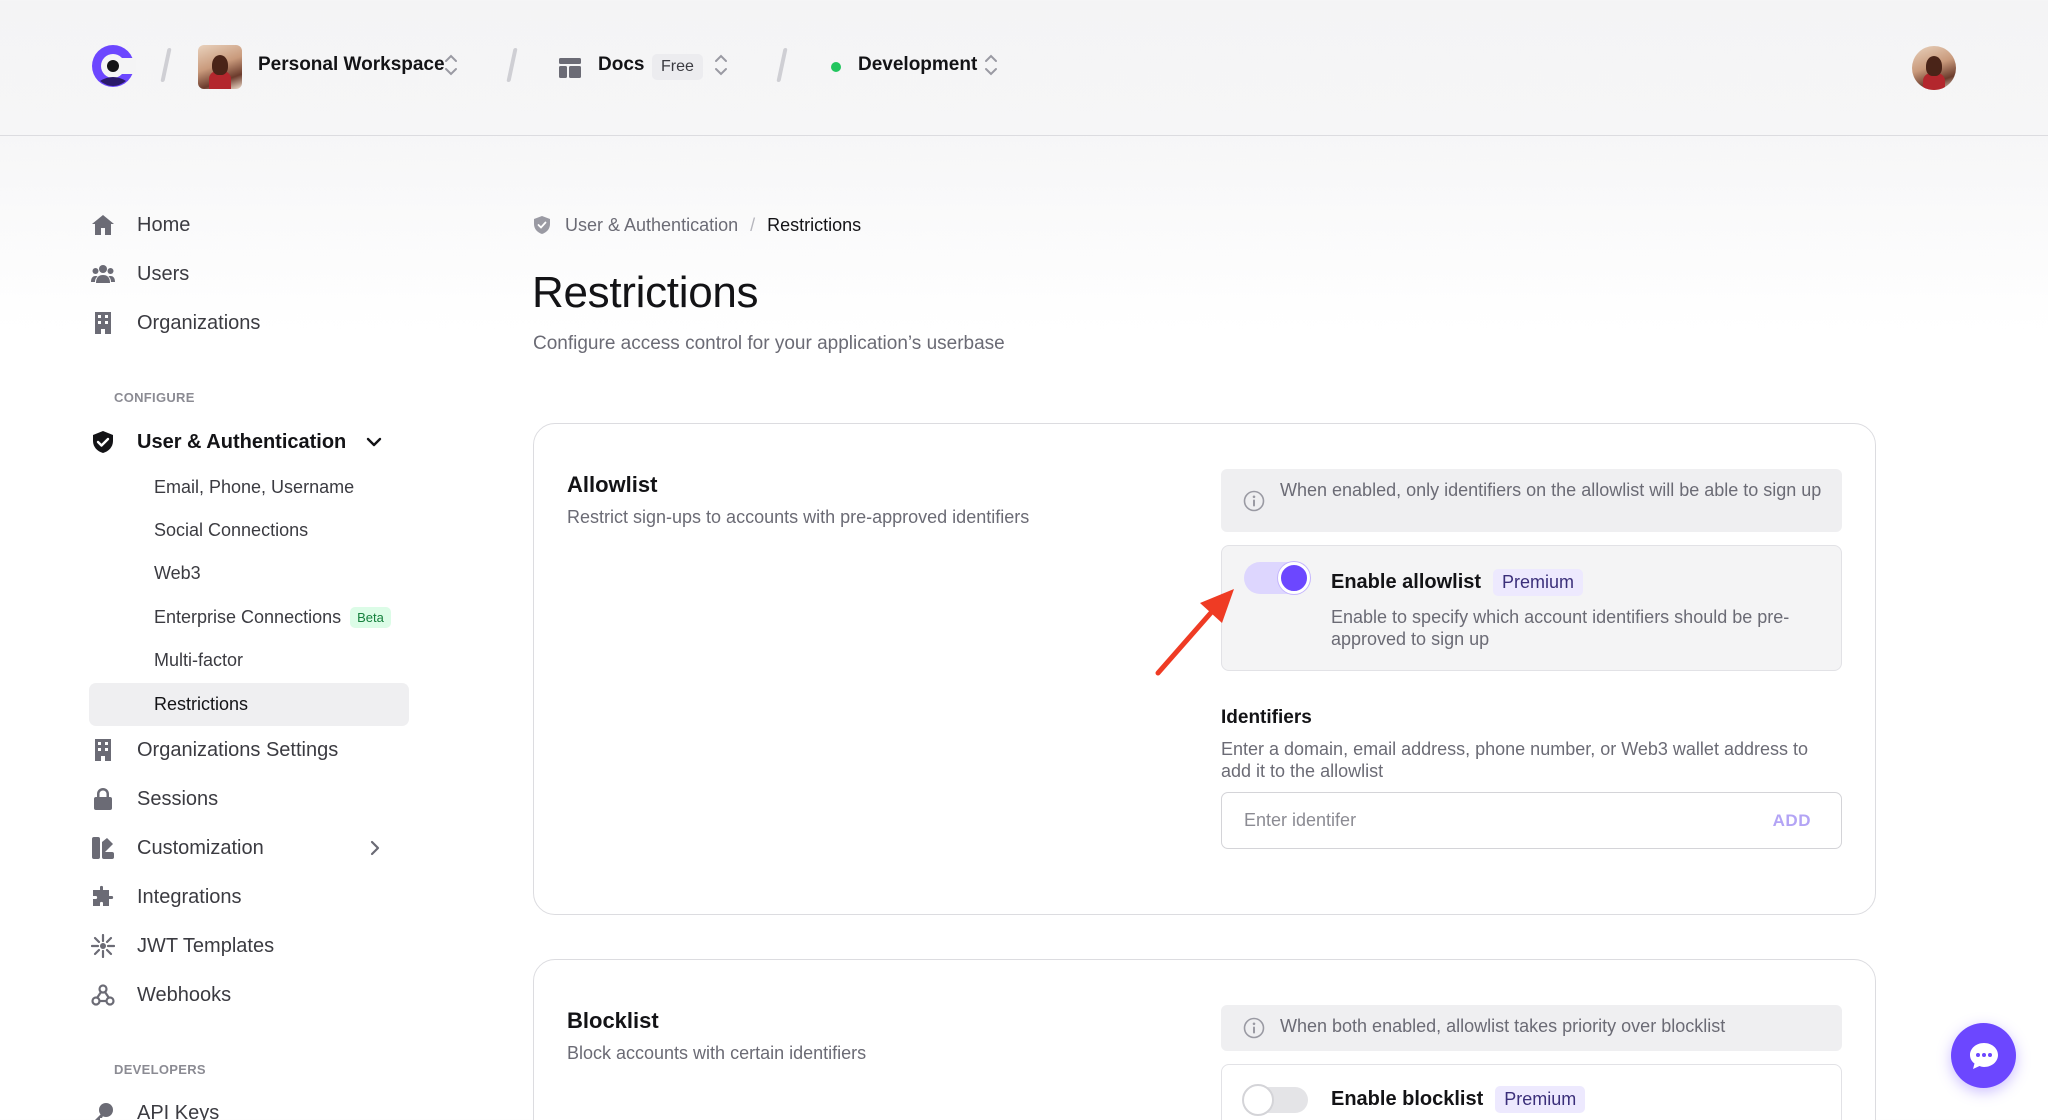  What do you see at coordinates (103, 1109) in the screenshot?
I see `key-icon` at bounding box center [103, 1109].